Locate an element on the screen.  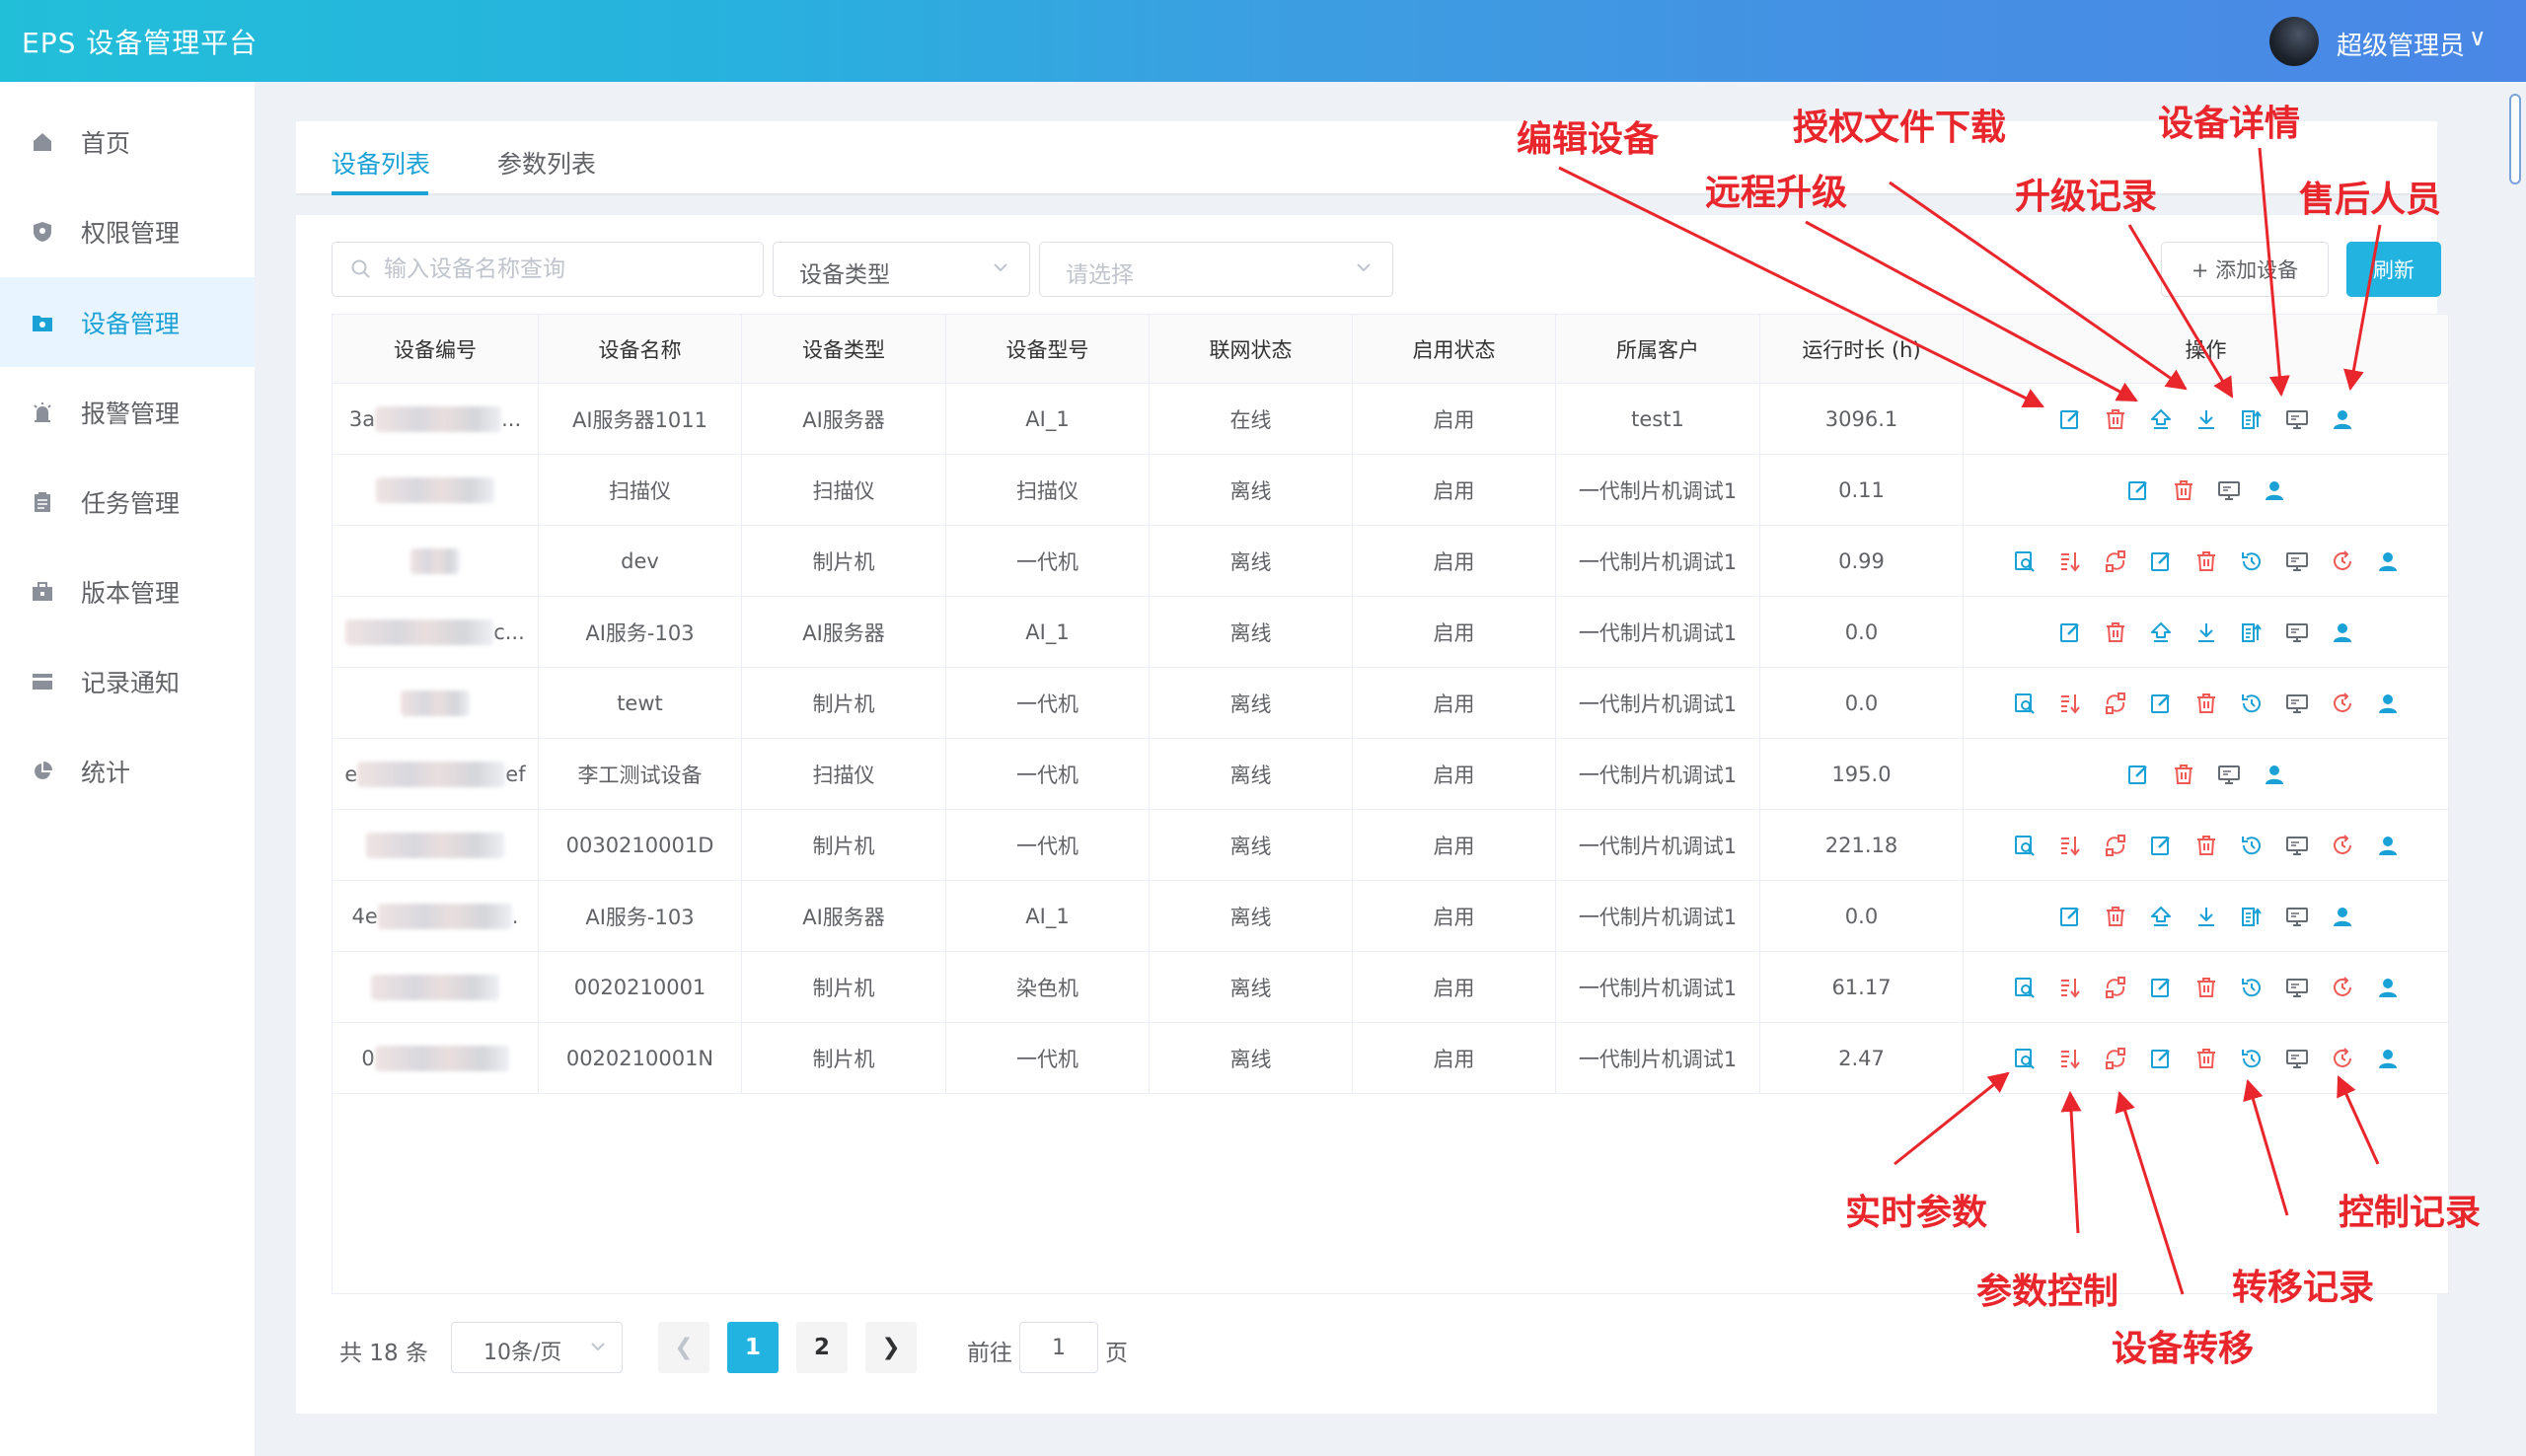
sidebar-item-permissions: 权限管理 is located at coordinates (127, 231).